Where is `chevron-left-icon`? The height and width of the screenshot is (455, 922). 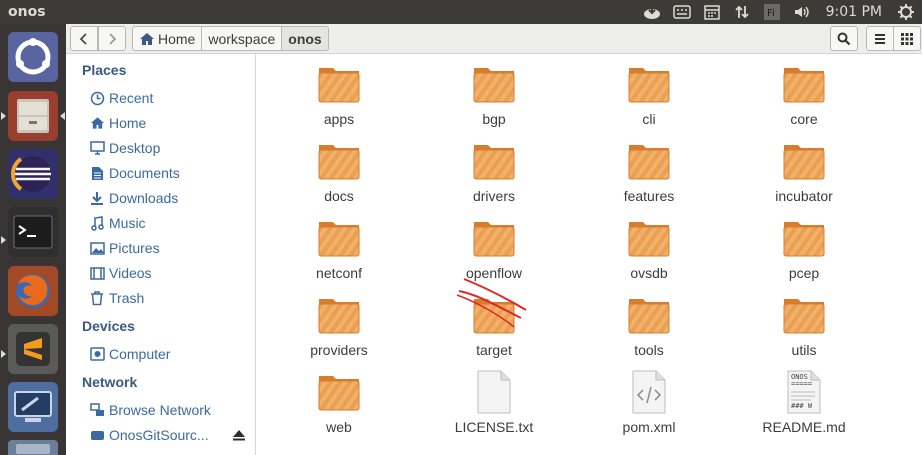 chevron-left-icon is located at coordinates (83, 38).